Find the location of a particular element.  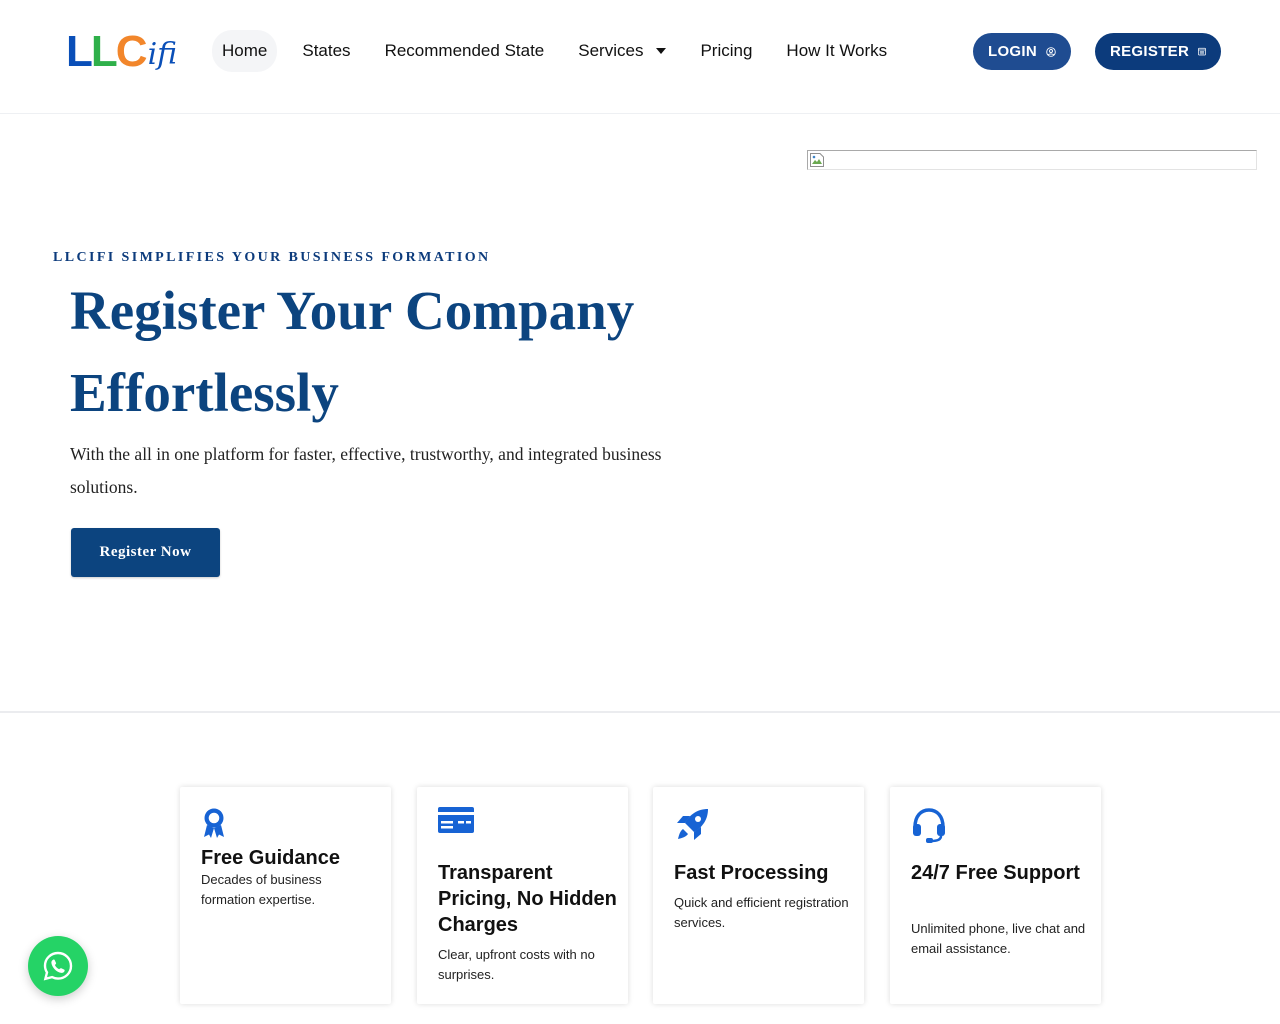

whatsapp-chat-button is located at coordinates (58, 966).